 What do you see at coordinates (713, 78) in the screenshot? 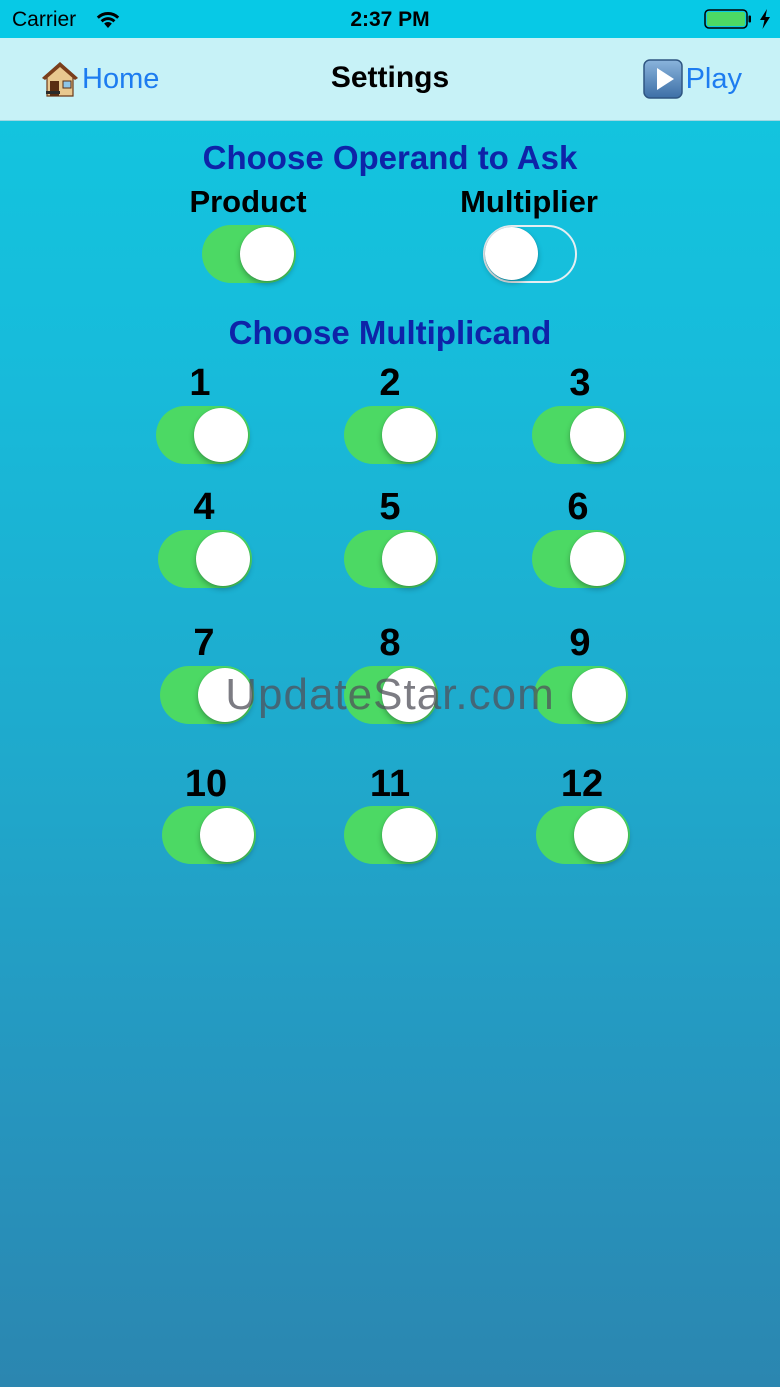
I see `play-label: Play` at bounding box center [713, 78].